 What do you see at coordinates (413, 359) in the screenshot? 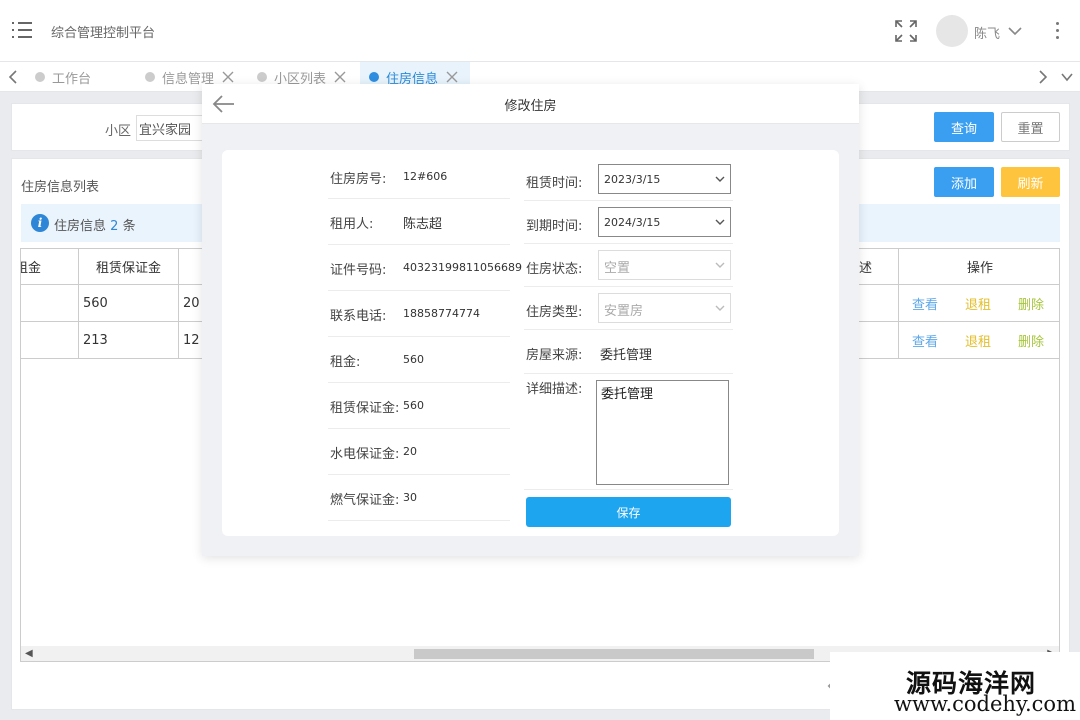
I see `rent-value: 560` at bounding box center [413, 359].